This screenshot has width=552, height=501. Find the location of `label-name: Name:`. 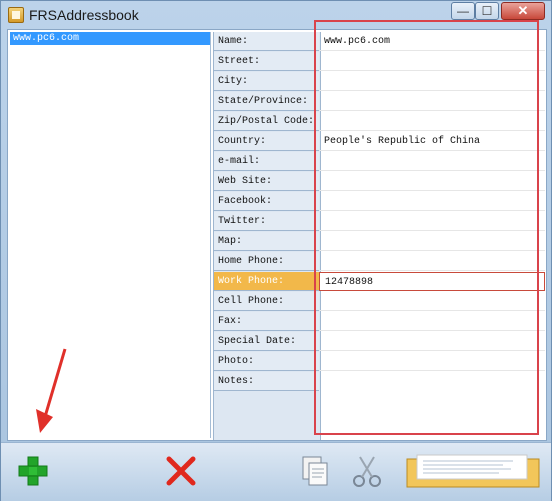

label-name: Name: is located at coordinates (266, 41).